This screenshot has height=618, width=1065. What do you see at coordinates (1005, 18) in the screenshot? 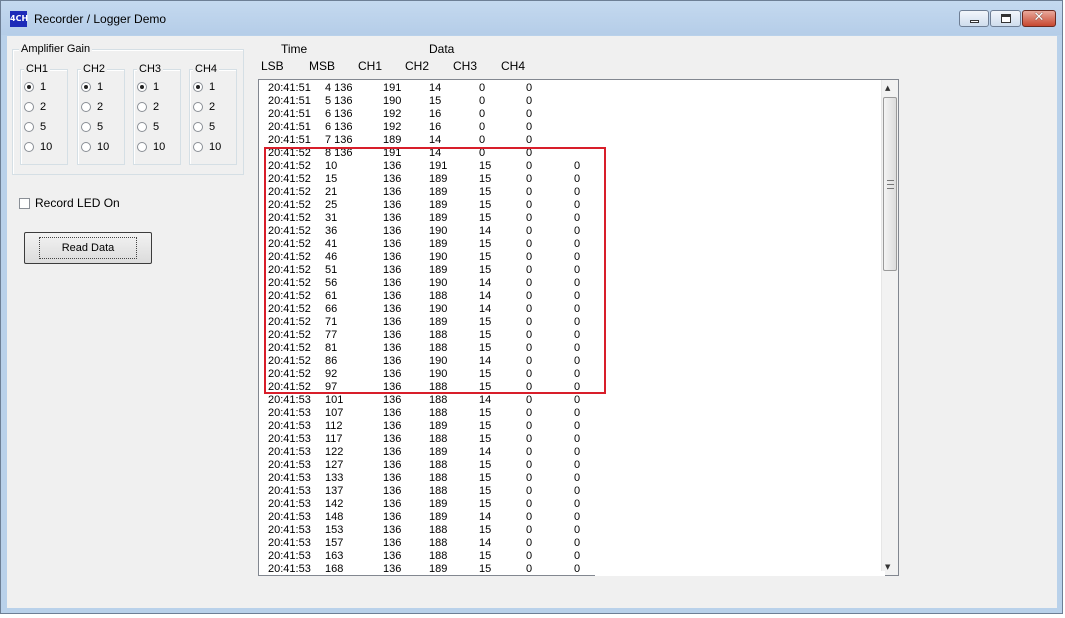
I see `maximize-button` at bounding box center [1005, 18].